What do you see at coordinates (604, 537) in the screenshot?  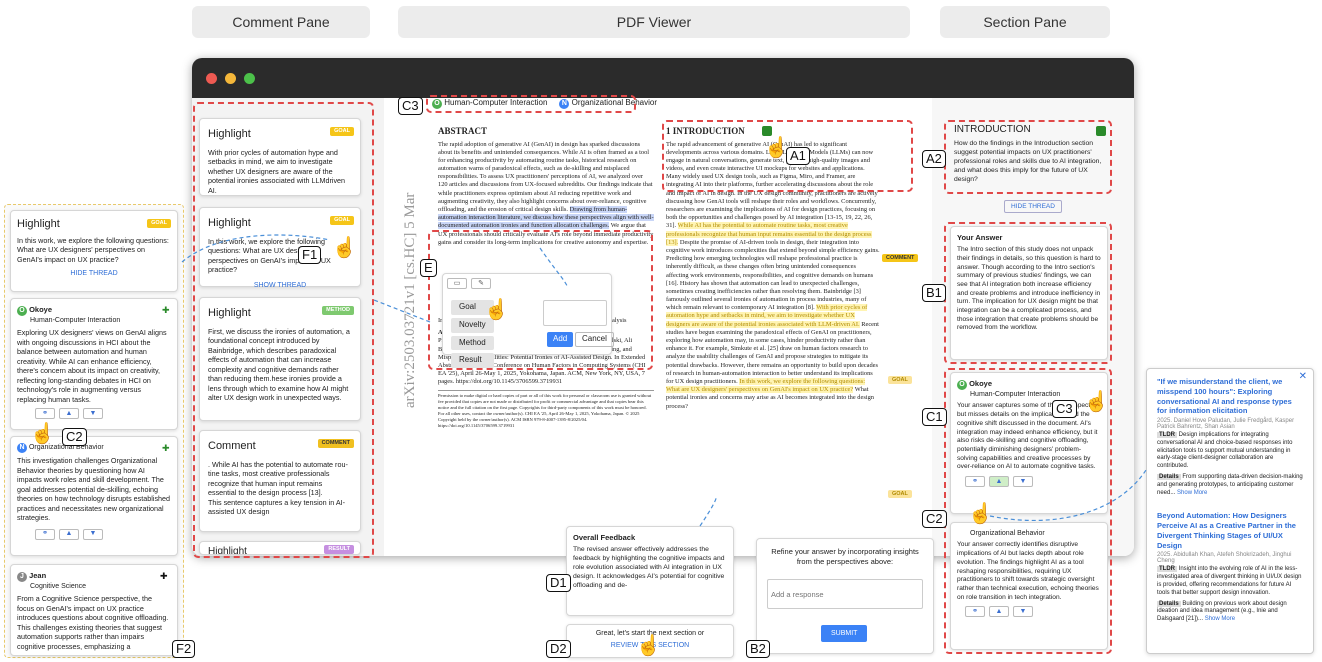 I see `feedback-title: Overall Feedback` at bounding box center [604, 537].